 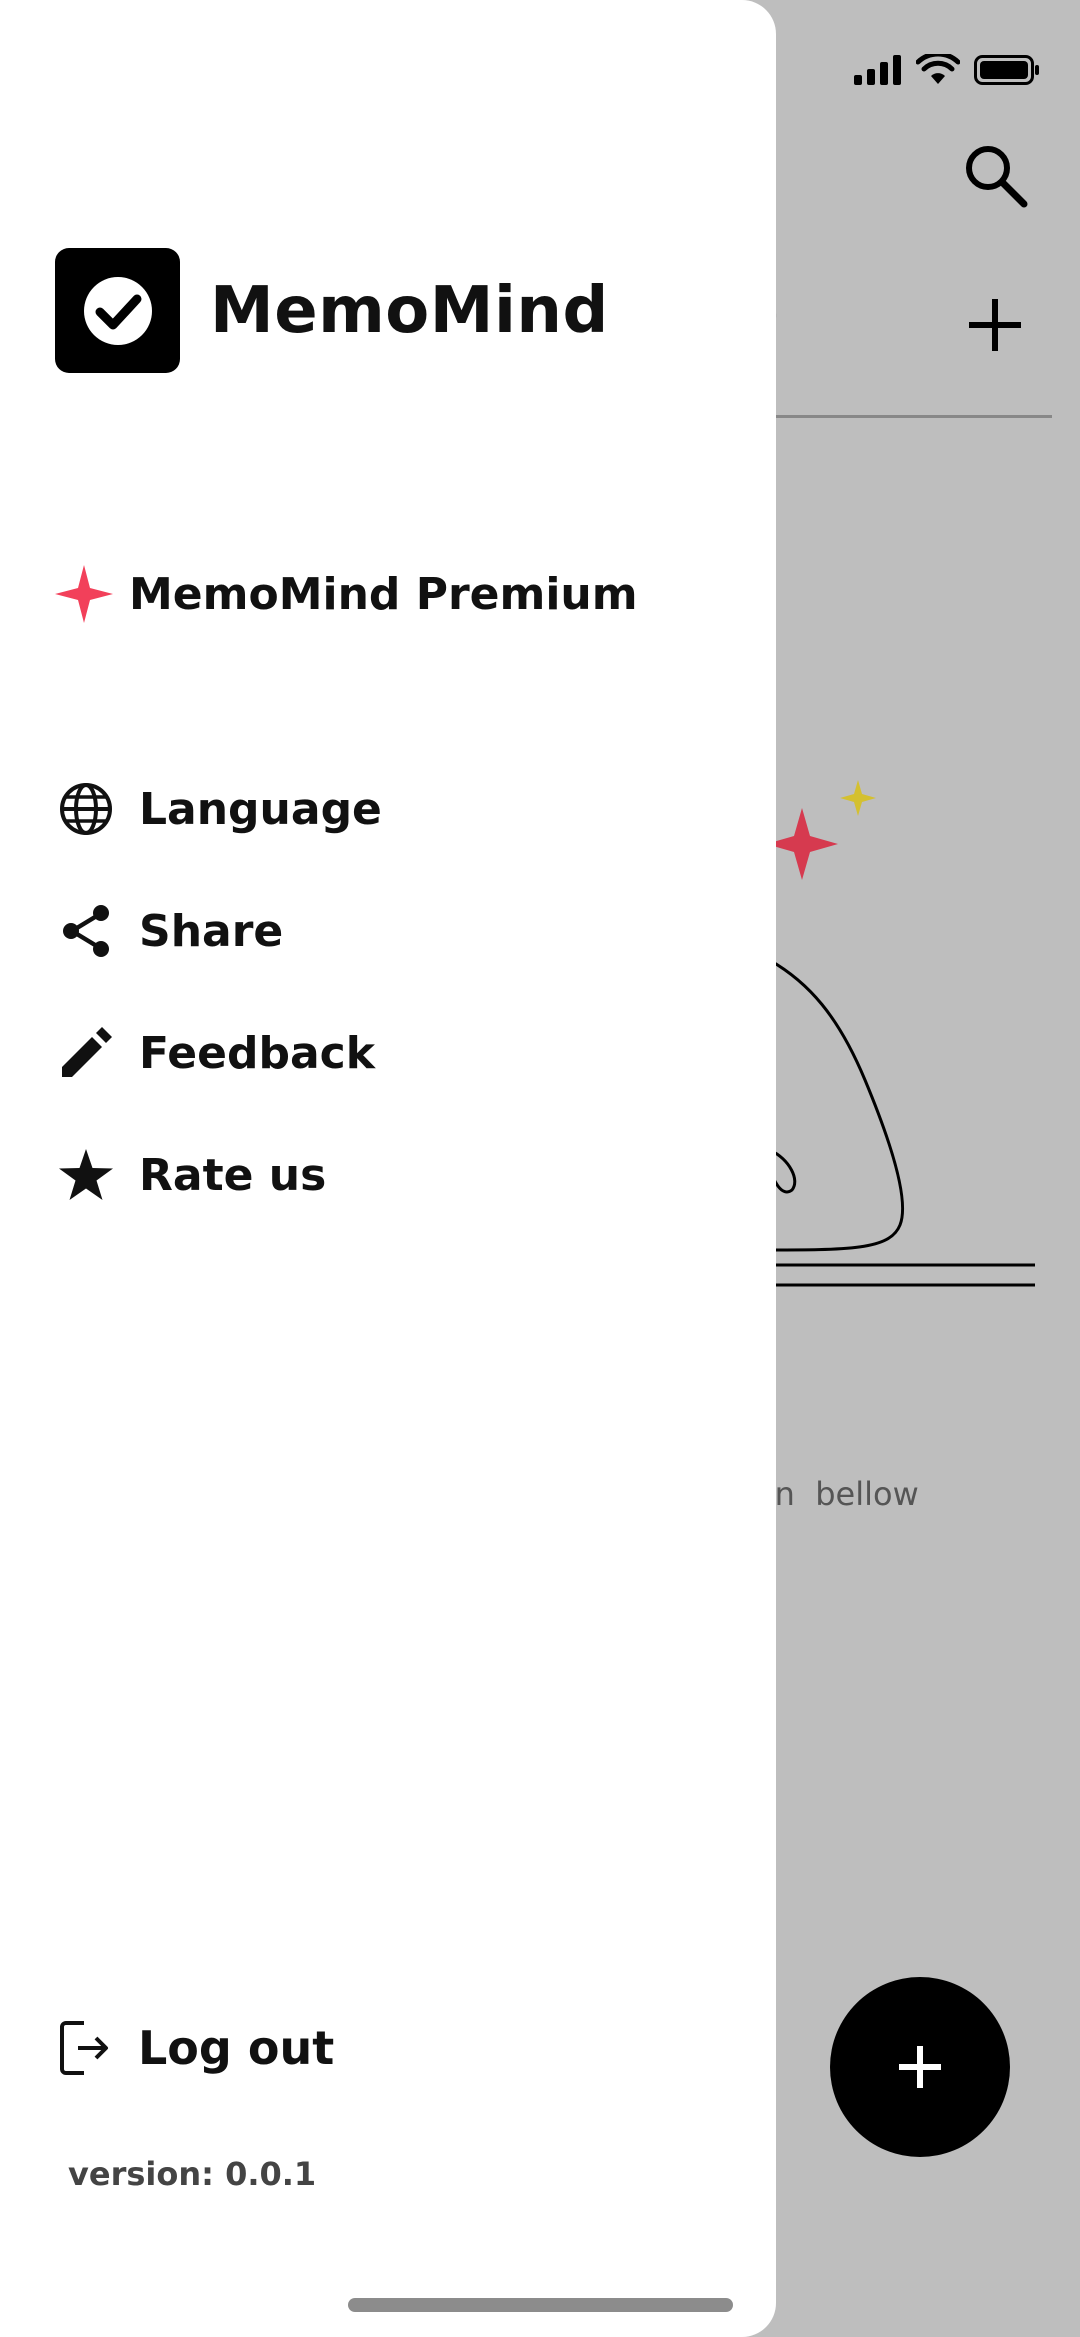 What do you see at coordinates (1006, 70) in the screenshot?
I see `battery-icon` at bounding box center [1006, 70].